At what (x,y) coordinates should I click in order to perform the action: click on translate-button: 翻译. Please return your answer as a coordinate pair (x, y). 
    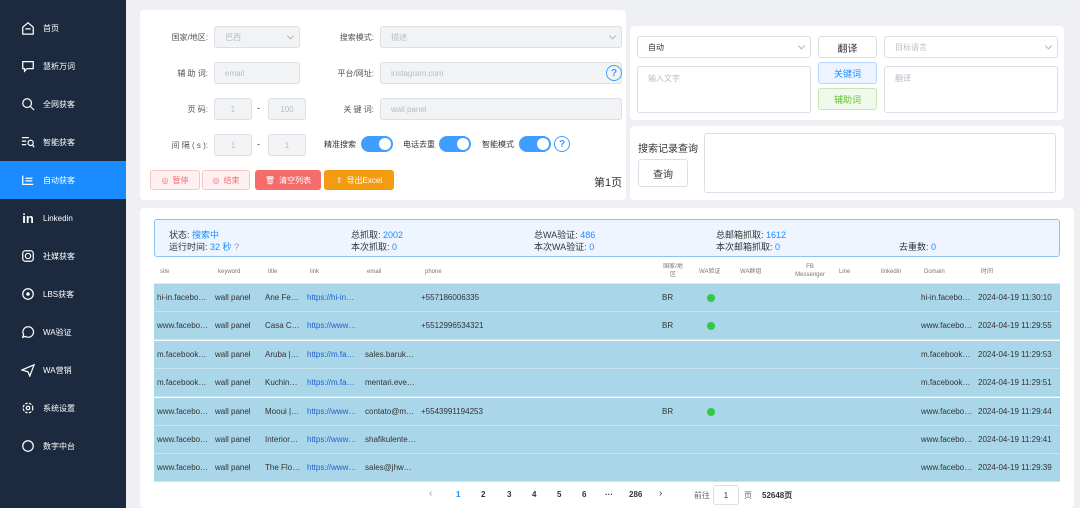
    Looking at the image, I should click on (847, 47).